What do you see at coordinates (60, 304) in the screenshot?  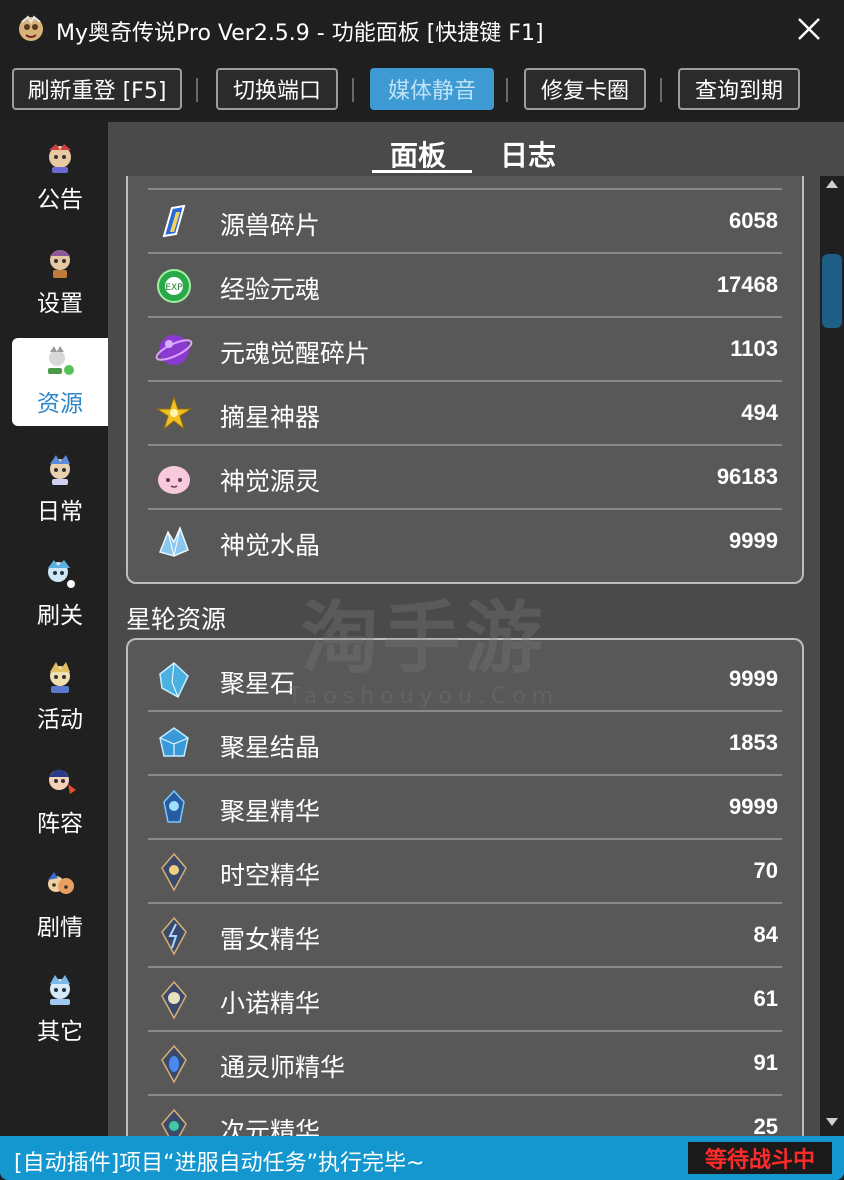 I see `sidebar-item-label: 设置` at bounding box center [60, 304].